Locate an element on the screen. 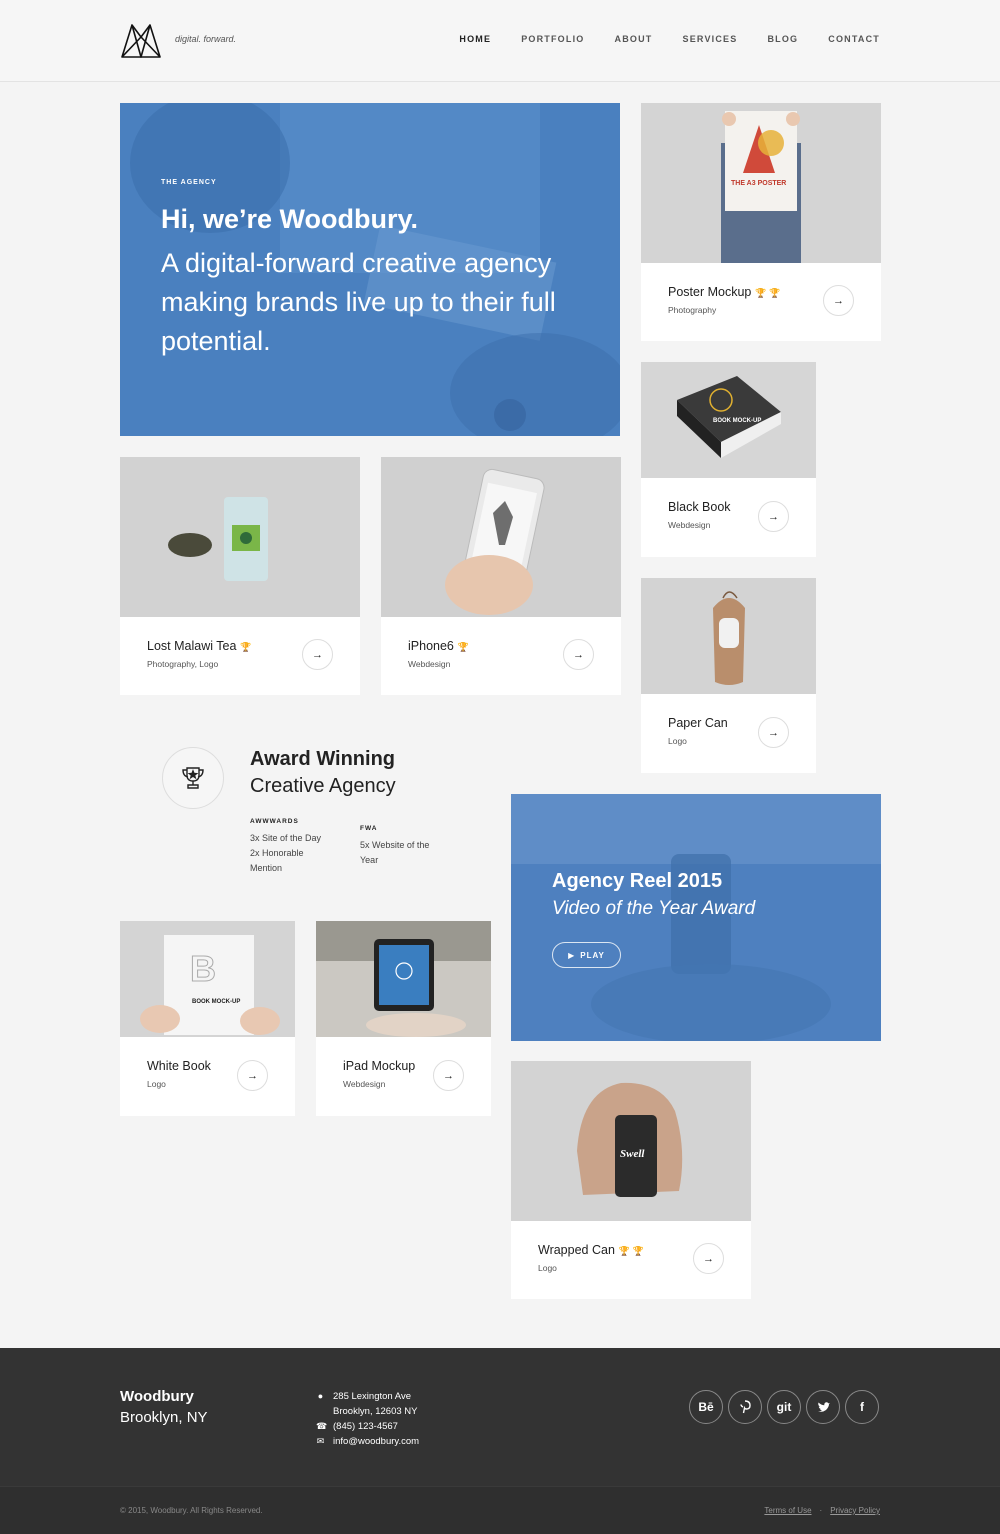  fwa-line: 5x Website of the is located at coordinates (395, 845).